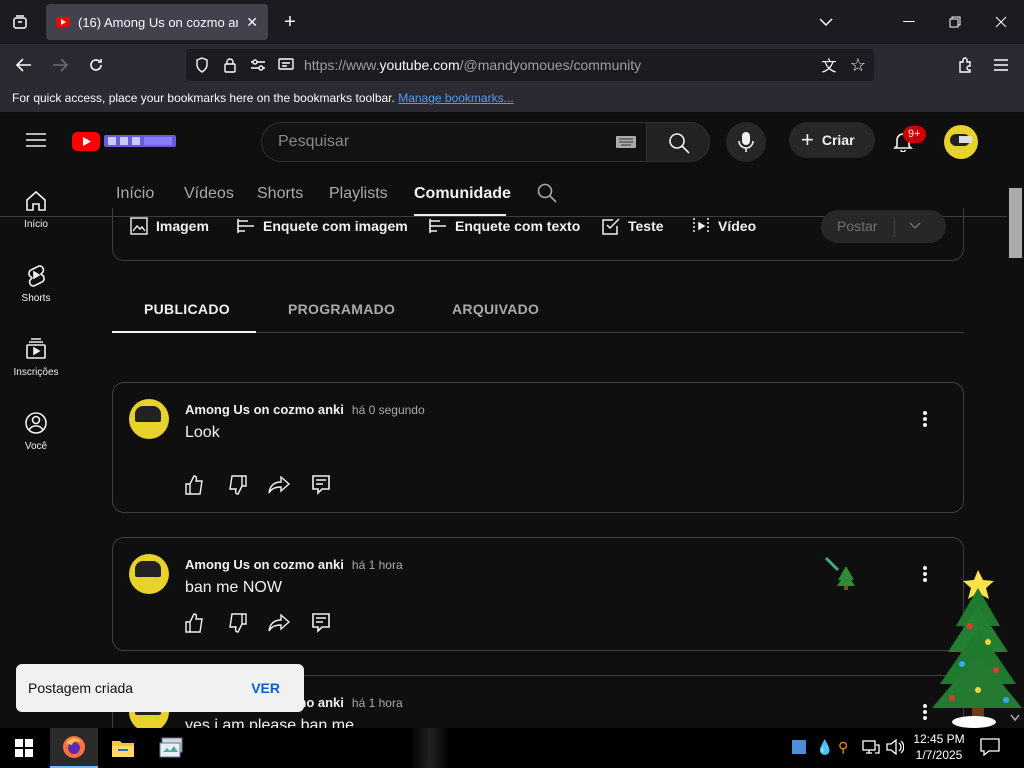 Image resolution: width=1024 pixels, height=768 pixels. What do you see at coordinates (264, 409) in the screenshot?
I see `post-author-name: Among Us on cozmo anki` at bounding box center [264, 409].